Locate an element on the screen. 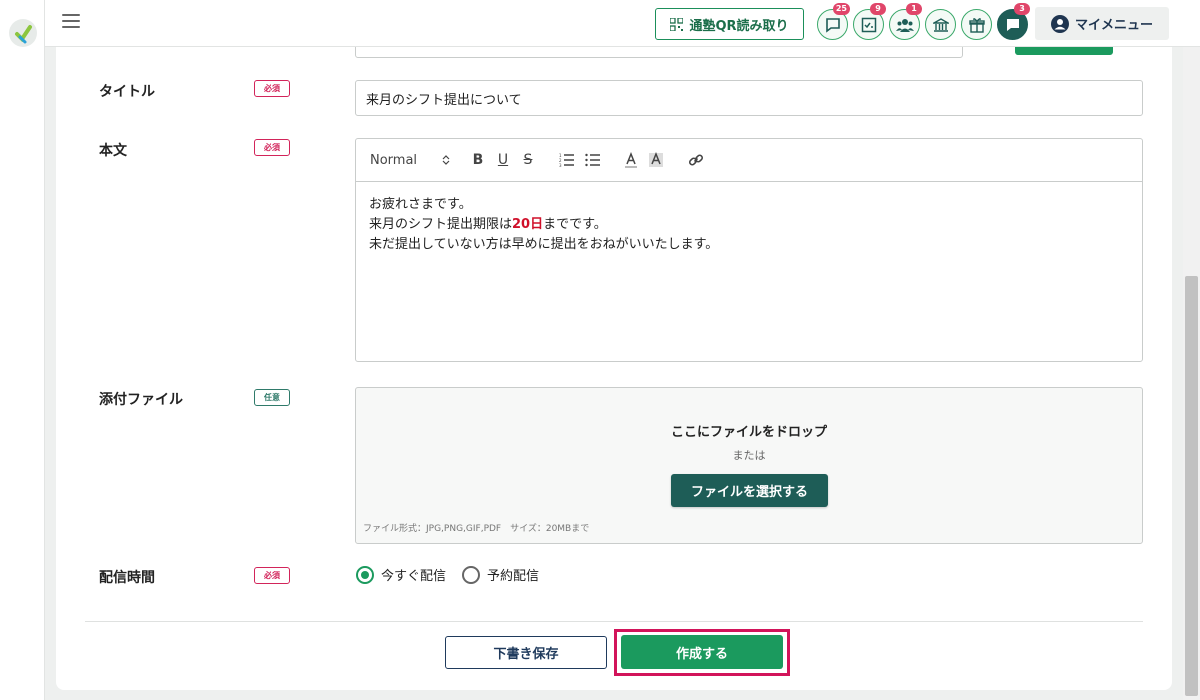 The width and height of the screenshot is (1200, 700). bullet-list-icon is located at coordinates (593, 160).